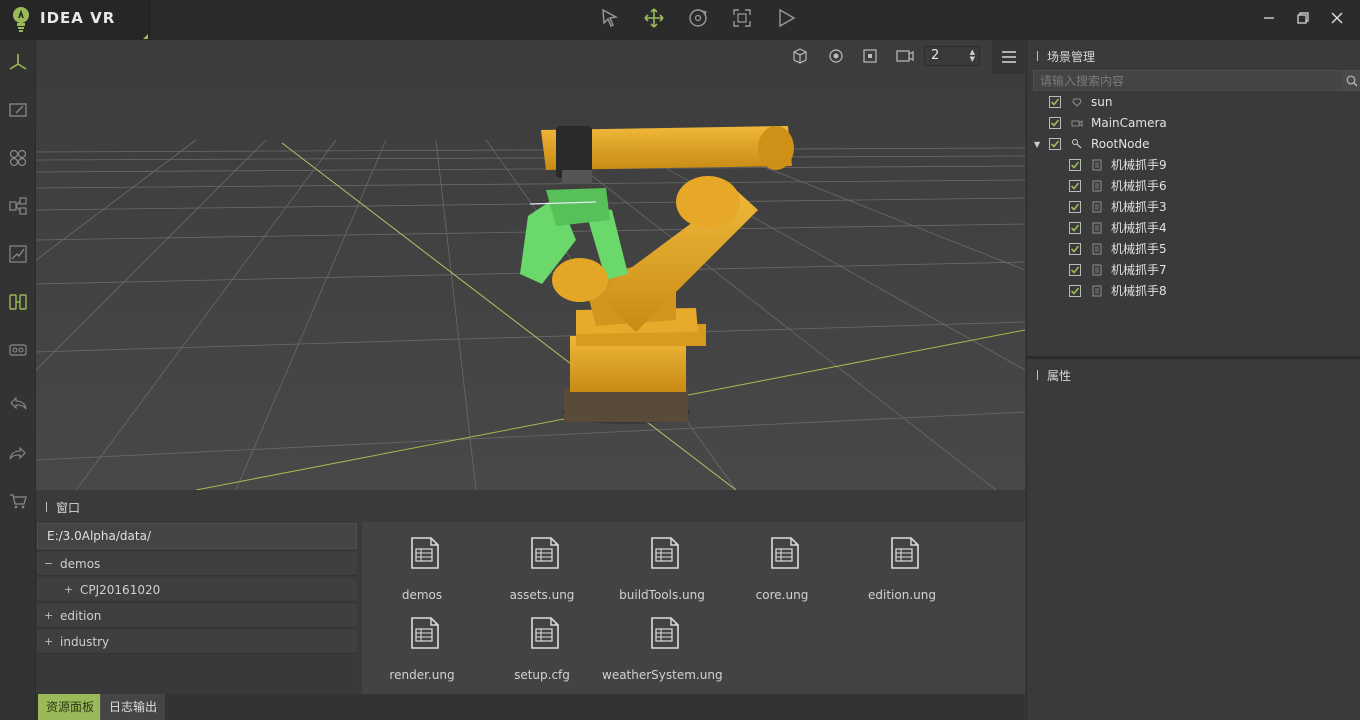  What do you see at coordinates (1008, 57) in the screenshot?
I see `viewport-menu-button` at bounding box center [1008, 57].